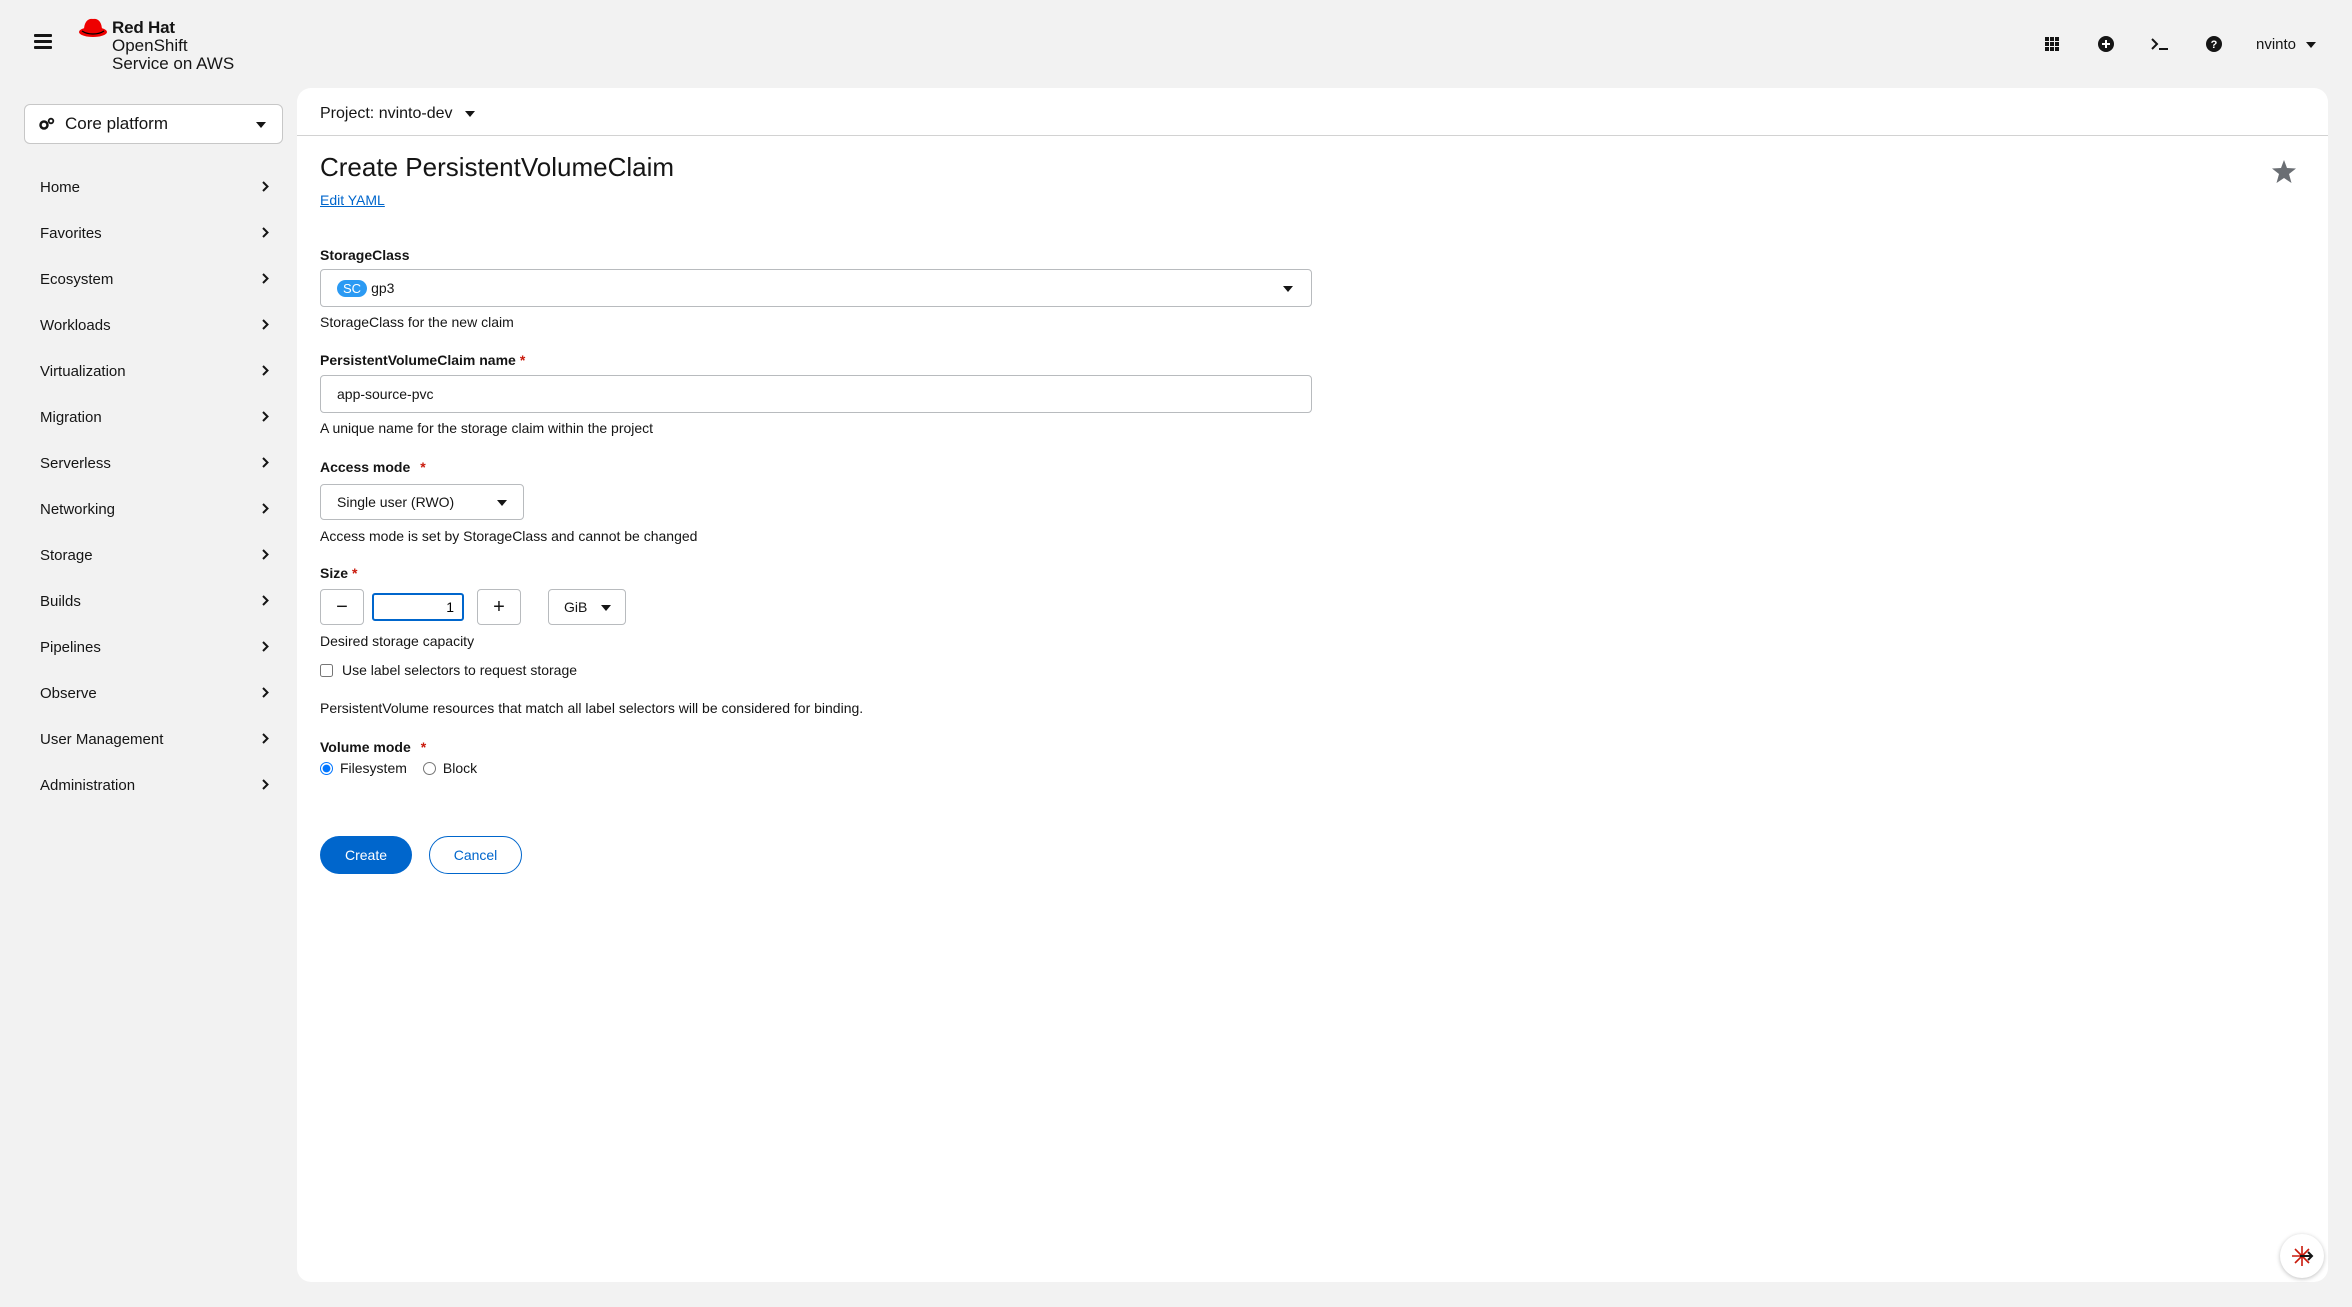 Image resolution: width=2352 pixels, height=1307 pixels. I want to click on size-decrement-button: −, so click(342, 607).